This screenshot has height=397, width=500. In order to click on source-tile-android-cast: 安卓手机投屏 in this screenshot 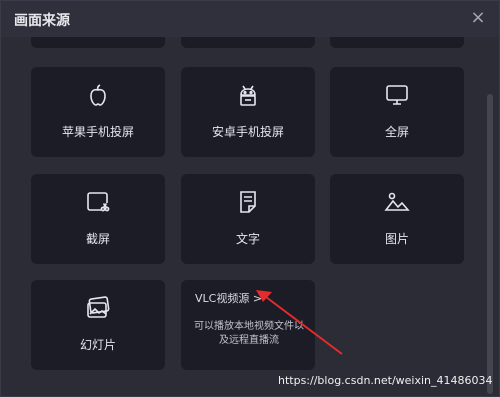, I will do `click(248, 112)`.